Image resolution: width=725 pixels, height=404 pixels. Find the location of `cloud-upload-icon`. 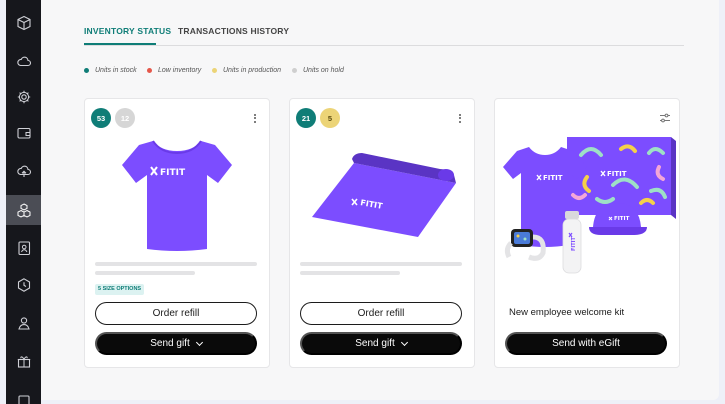

cloud-upload-icon is located at coordinates (23, 171).